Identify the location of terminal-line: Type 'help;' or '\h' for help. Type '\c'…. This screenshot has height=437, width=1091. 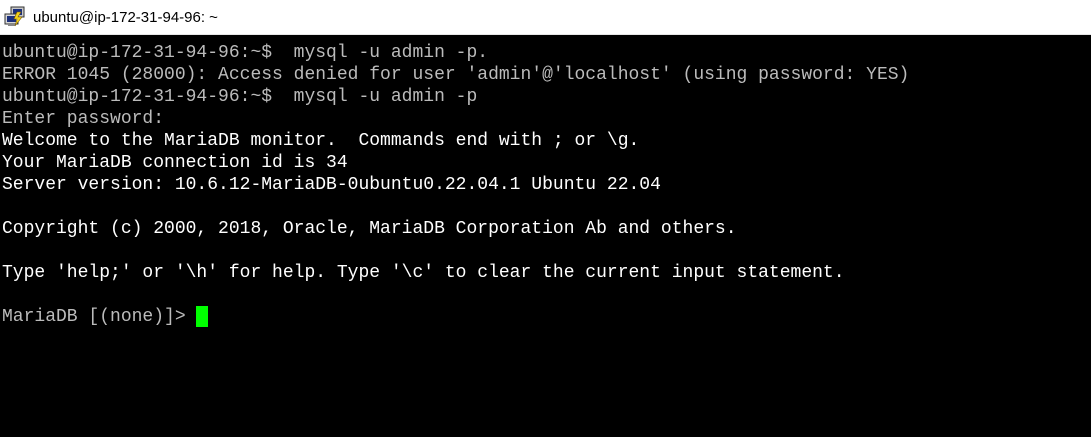
(423, 273).